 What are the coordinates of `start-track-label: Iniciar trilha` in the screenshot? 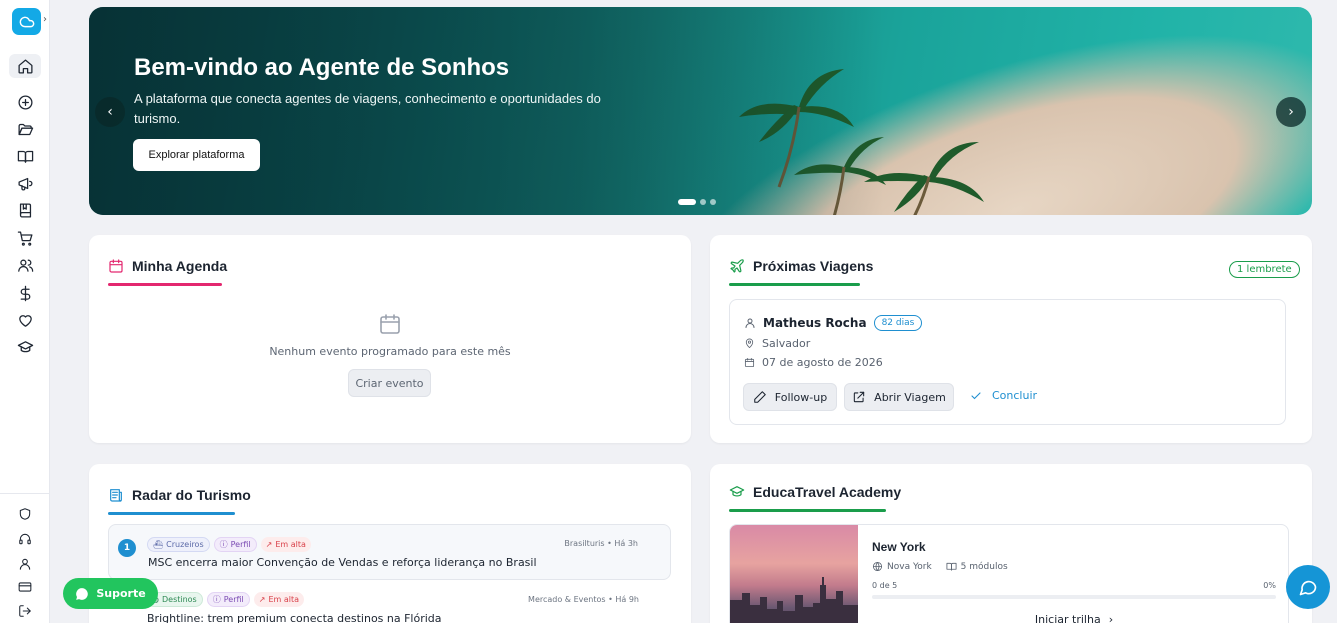 It's located at (1067, 618).